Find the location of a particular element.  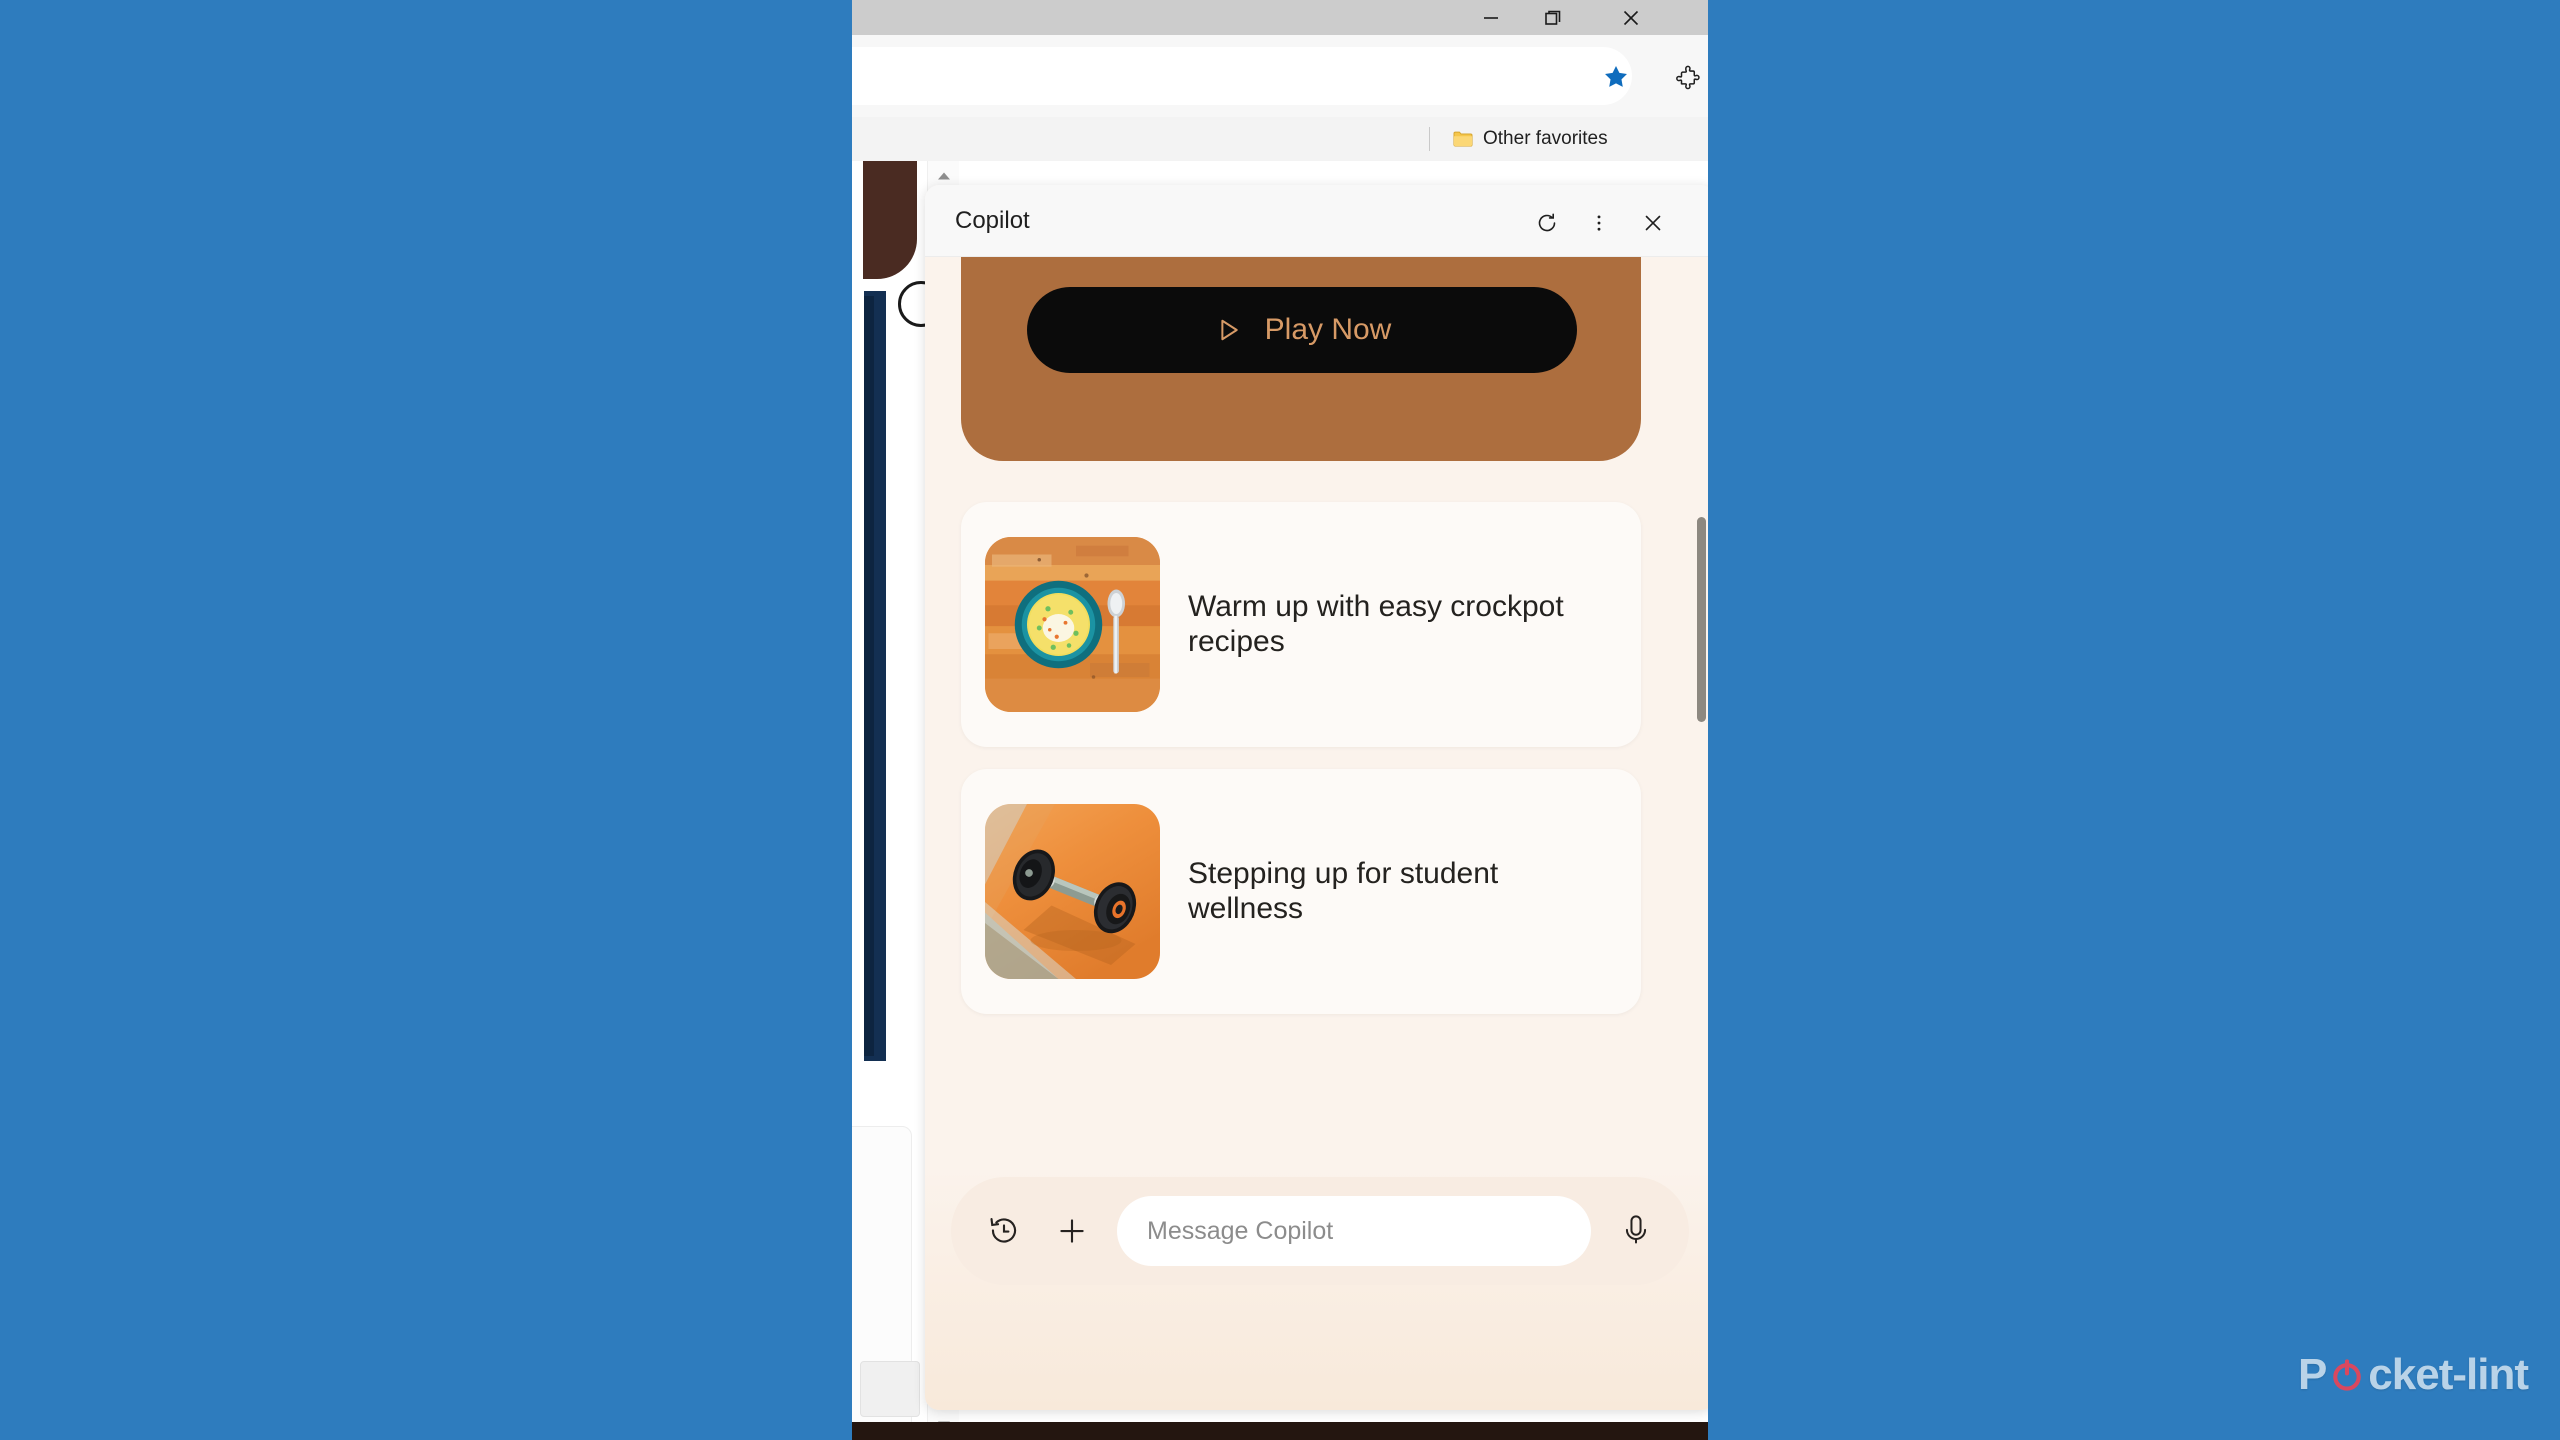

page-bottom-strip is located at coordinates (1280, 1431).